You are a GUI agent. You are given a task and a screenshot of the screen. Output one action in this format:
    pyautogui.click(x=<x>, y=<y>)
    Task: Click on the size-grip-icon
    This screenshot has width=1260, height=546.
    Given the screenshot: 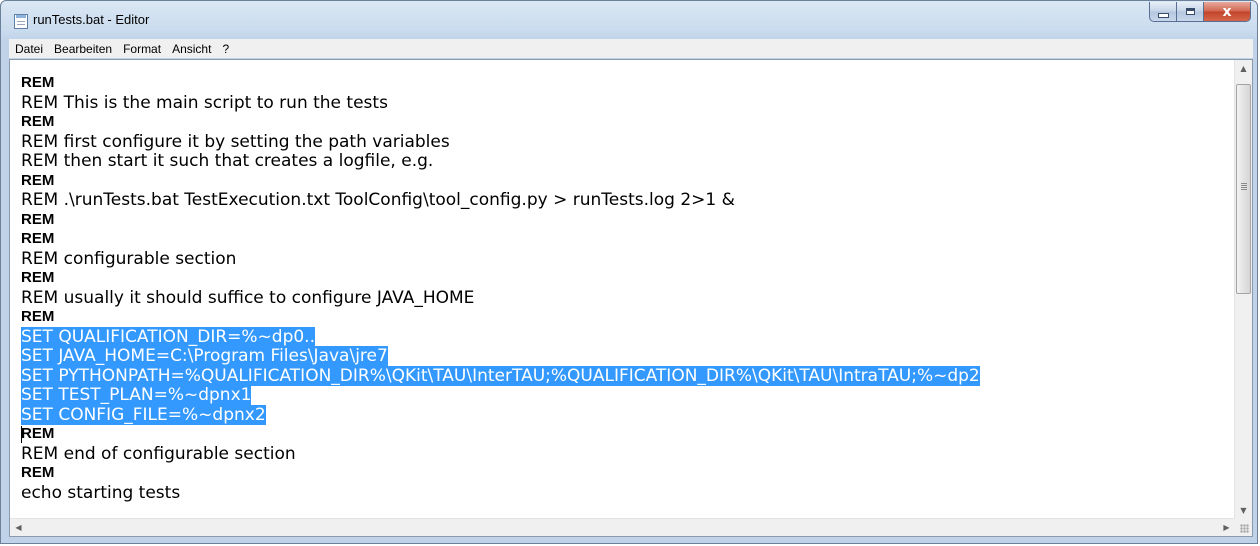 What is the action you would take?
    pyautogui.click(x=1243, y=527)
    